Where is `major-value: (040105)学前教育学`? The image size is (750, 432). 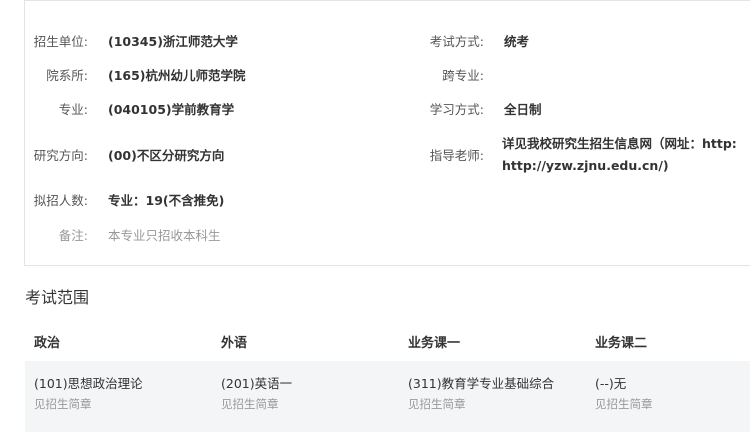
major-value: (040105)学前教育学 is located at coordinates (171, 109).